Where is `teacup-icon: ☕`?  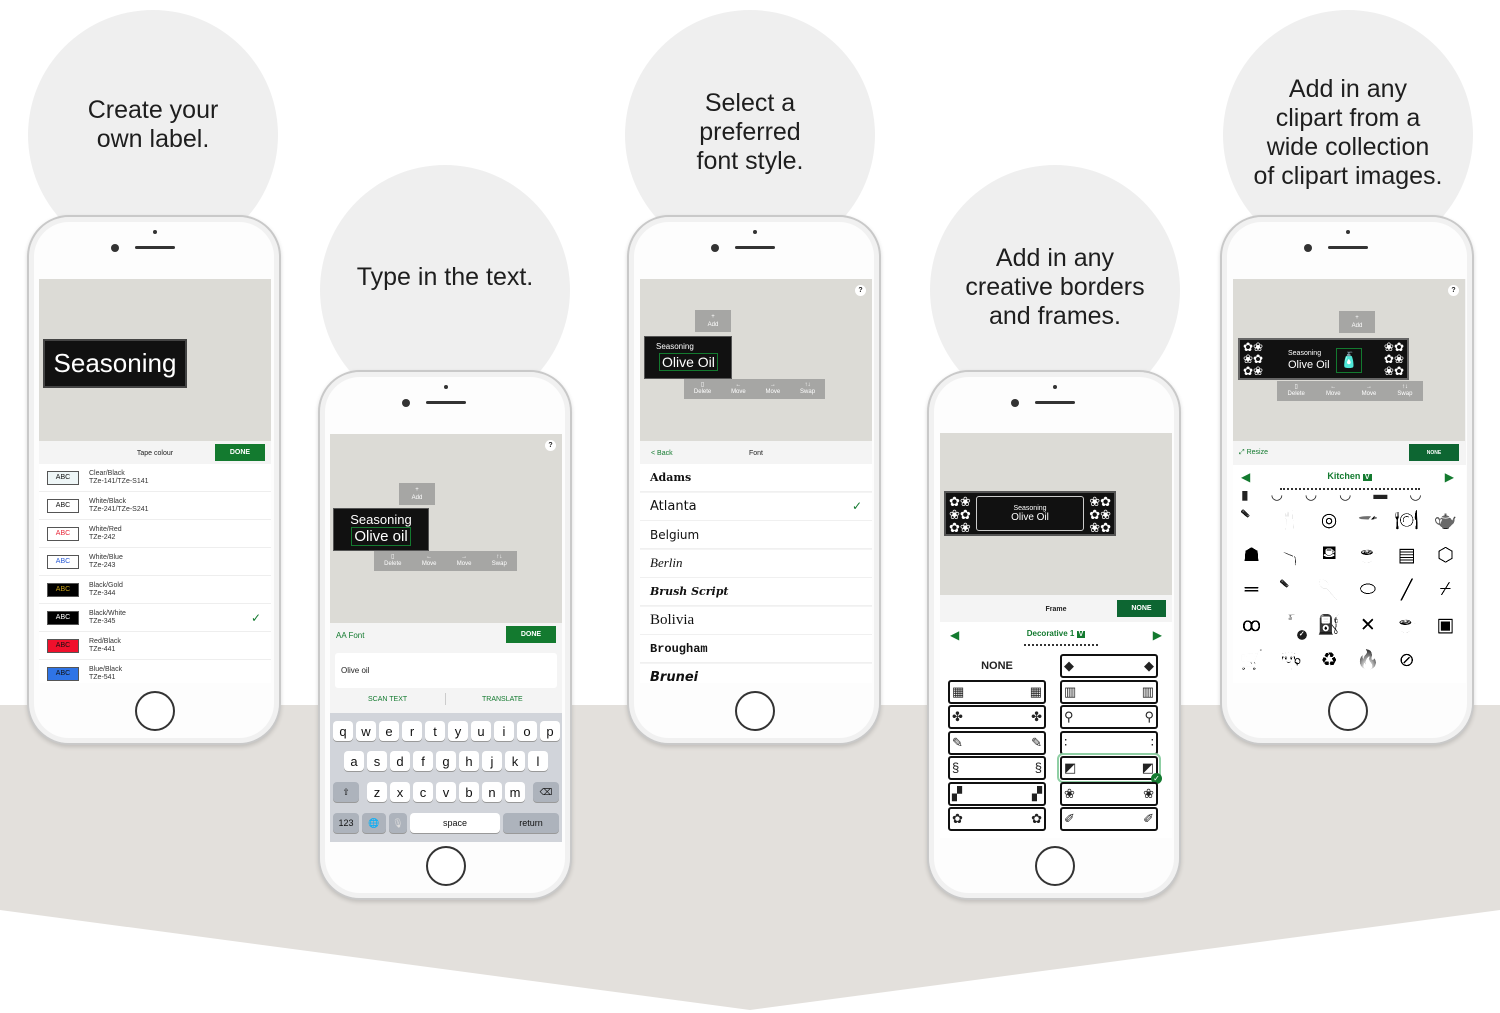
teacup-icon: ☕ is located at coordinates (1368, 555).